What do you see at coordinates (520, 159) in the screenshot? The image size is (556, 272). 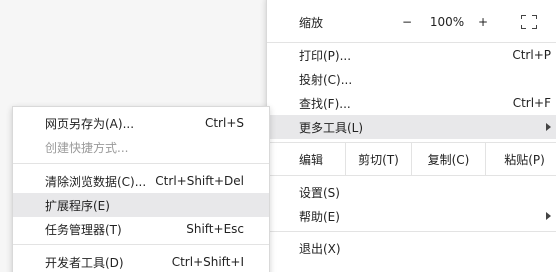 I see `paste-button: 粘贴(P)` at bounding box center [520, 159].